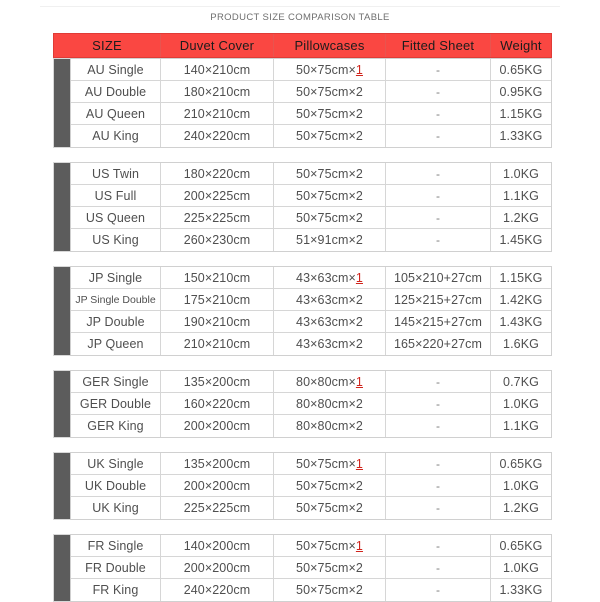  I want to click on table-row: AU King 240×220cm 50×75cm× 2-1.33KG, so click(311, 136).